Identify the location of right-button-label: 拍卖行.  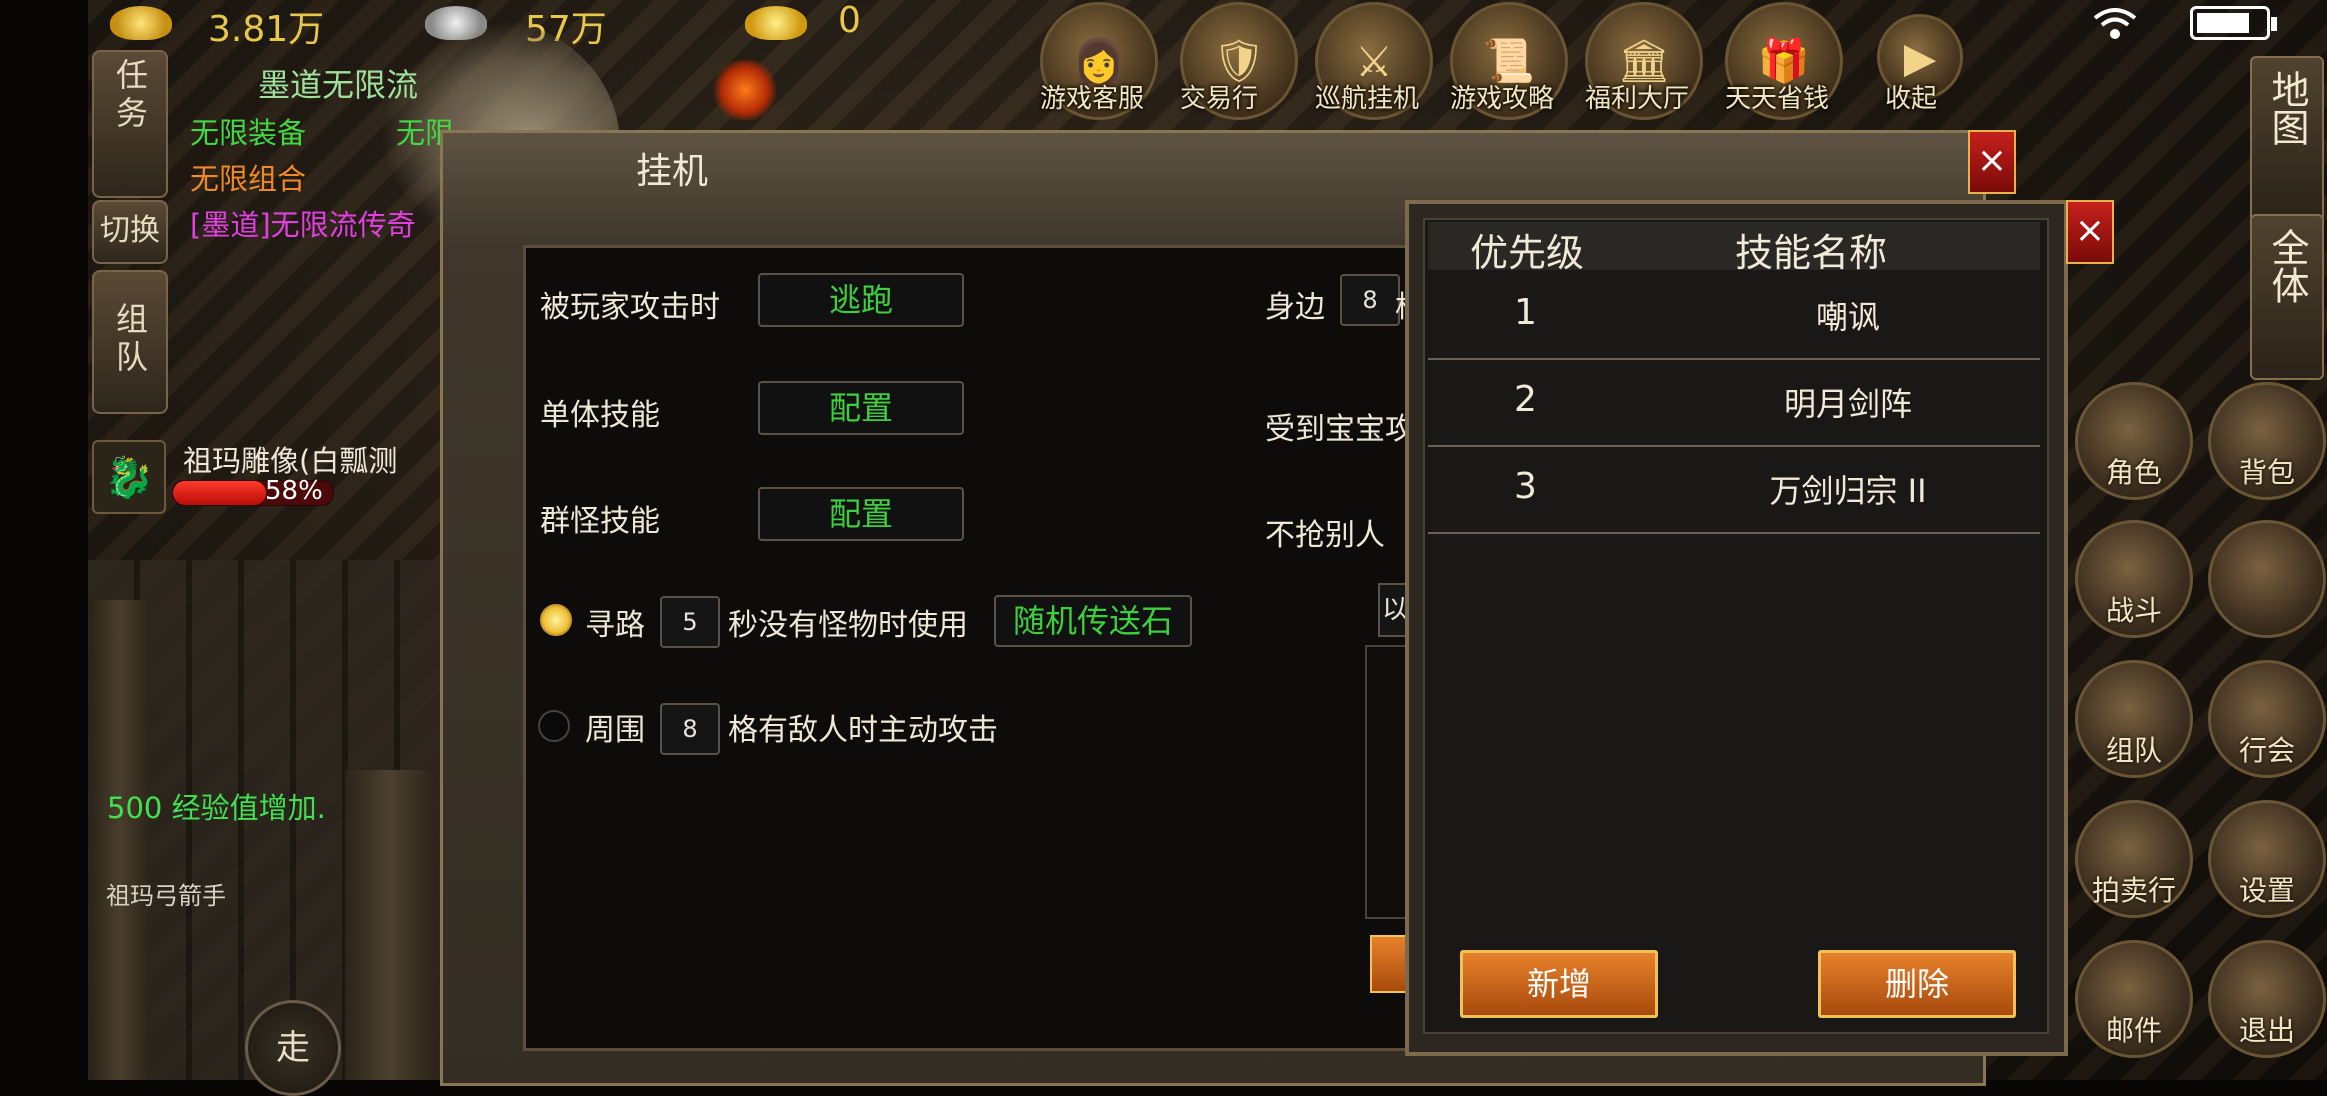
(2133, 890).